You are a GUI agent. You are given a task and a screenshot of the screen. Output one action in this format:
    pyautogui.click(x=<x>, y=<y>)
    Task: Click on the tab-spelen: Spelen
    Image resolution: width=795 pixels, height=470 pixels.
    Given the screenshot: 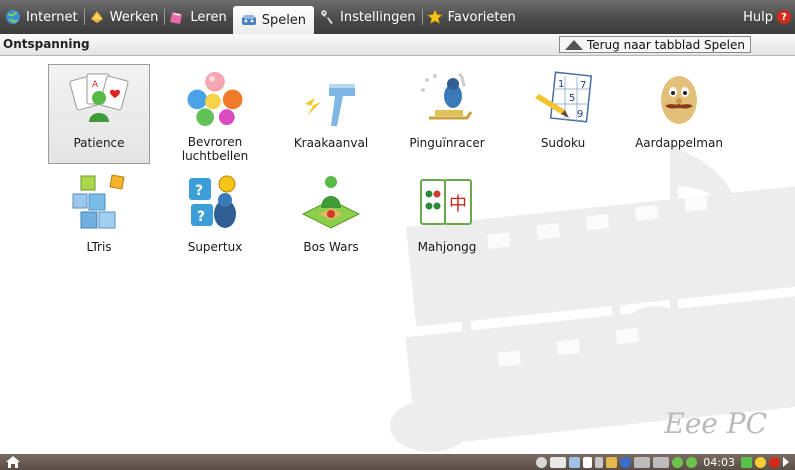 What is the action you would take?
    pyautogui.click(x=273, y=20)
    